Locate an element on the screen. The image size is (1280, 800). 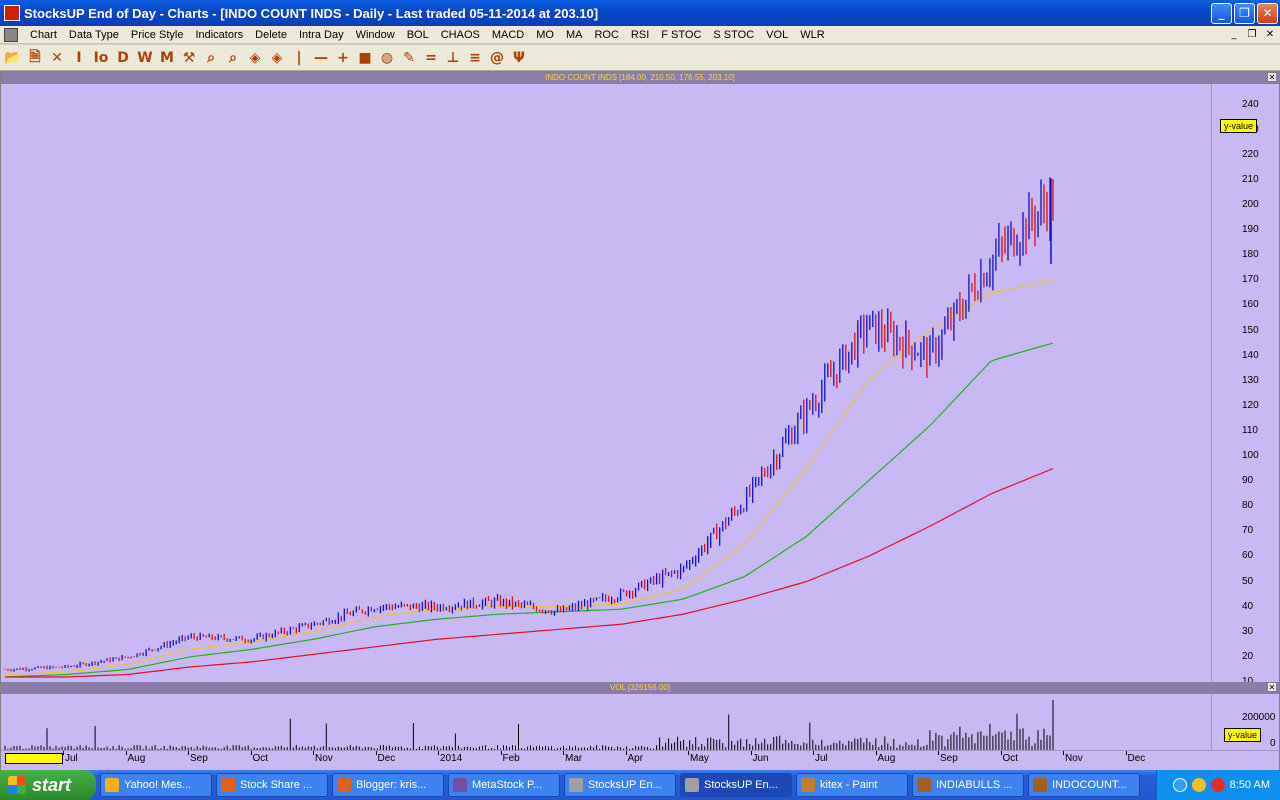
menu-macd: MACD is located at coordinates (508, 35).